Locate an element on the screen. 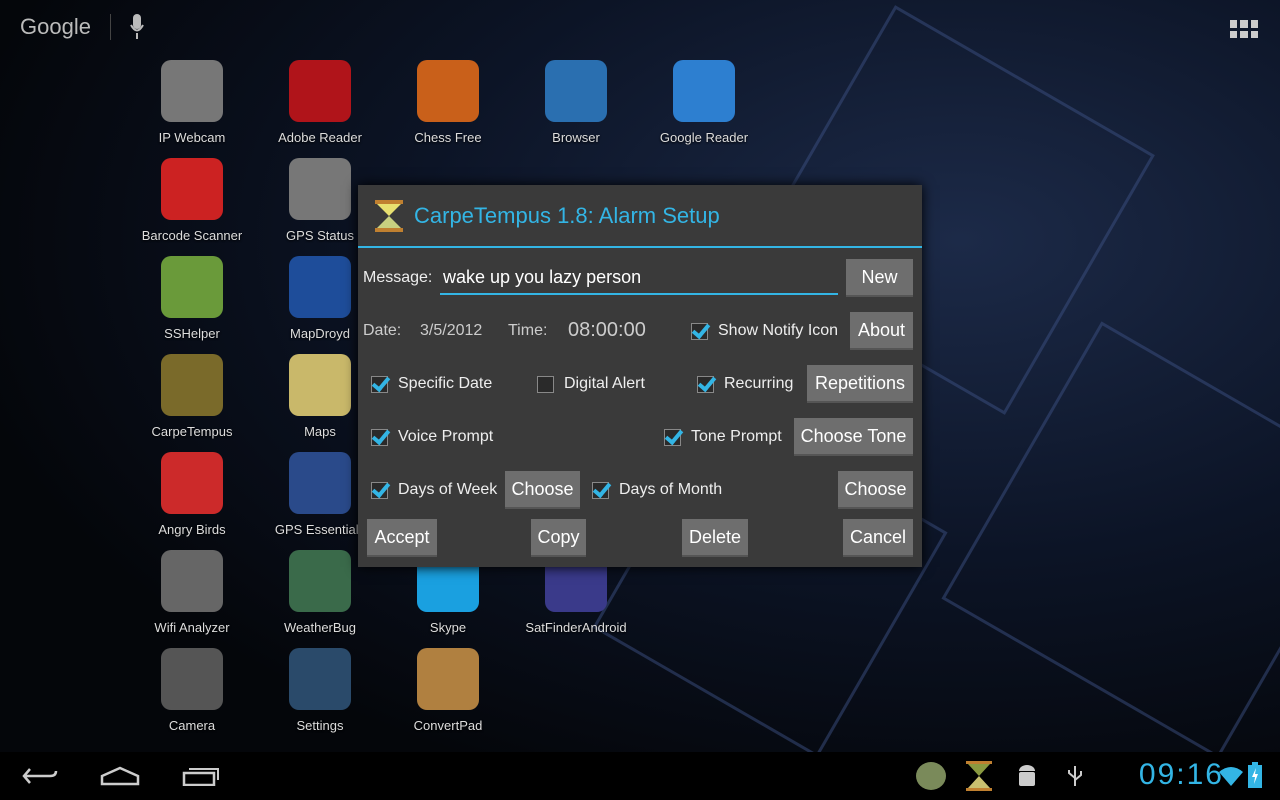 This screenshot has height=800, width=1280. app-label: Adobe Reader is located at coordinates (320, 137).